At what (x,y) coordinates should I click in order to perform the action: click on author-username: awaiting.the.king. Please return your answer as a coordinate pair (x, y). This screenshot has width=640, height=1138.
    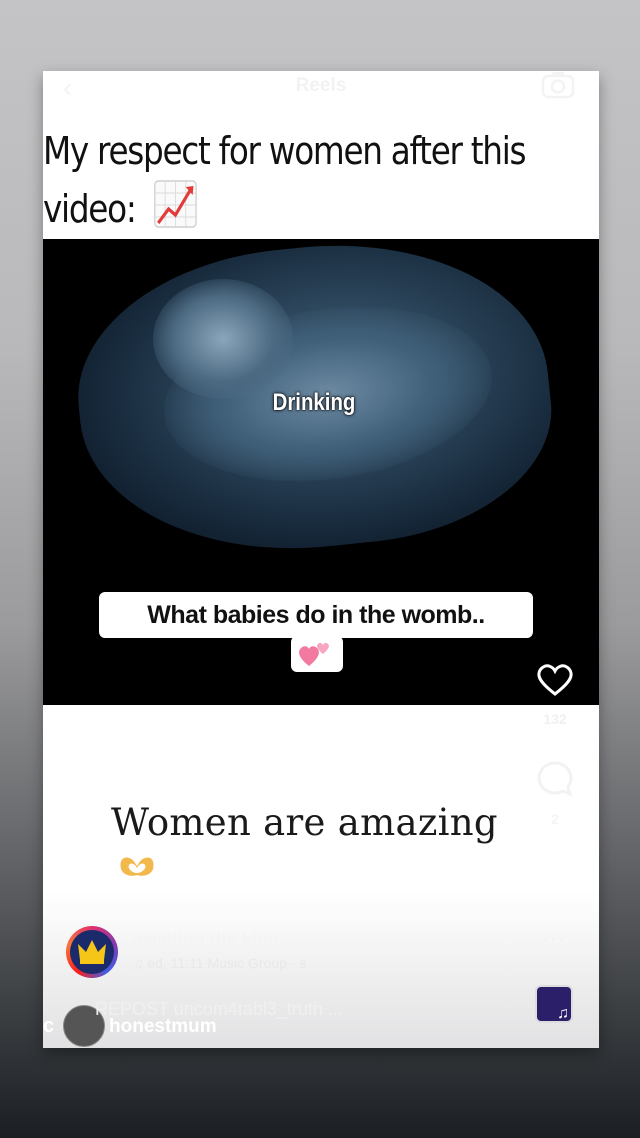
    Looking at the image, I should click on (206, 939).